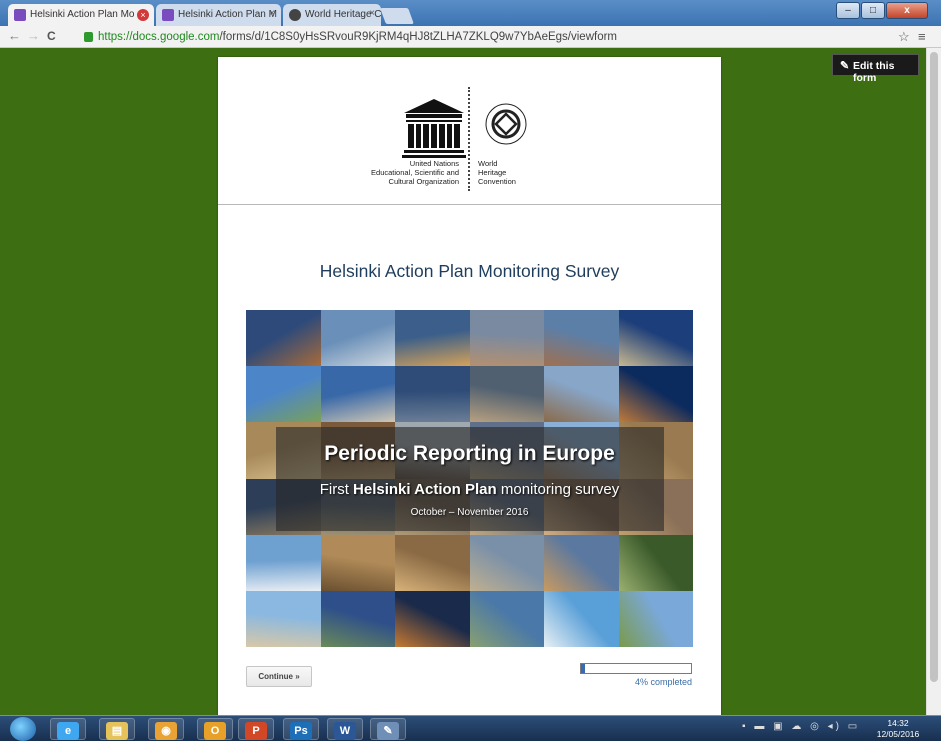 Image resolution: width=941 pixels, height=741 pixels. I want to click on banner-dates: October – November 2016, so click(469, 512).